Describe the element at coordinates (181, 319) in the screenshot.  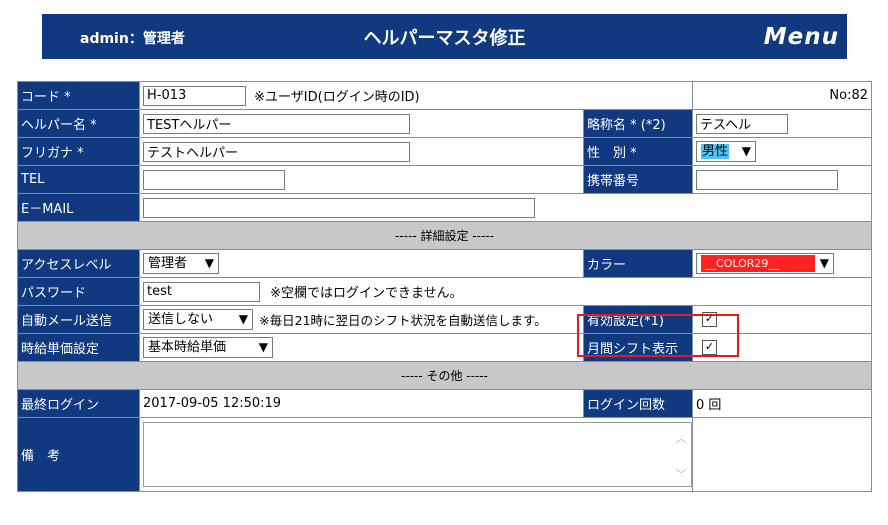
I see `auto-mail-value: 送信しない` at that location.